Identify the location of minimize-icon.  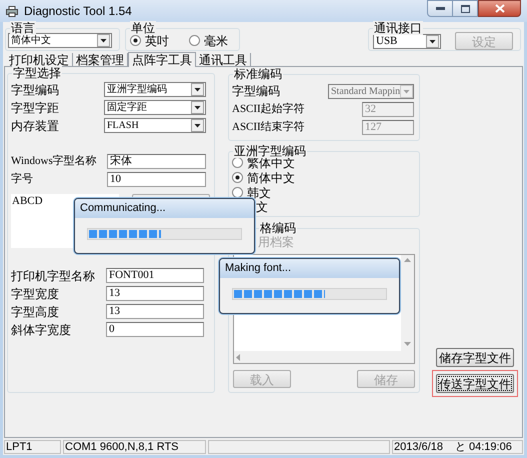
(440, 8).